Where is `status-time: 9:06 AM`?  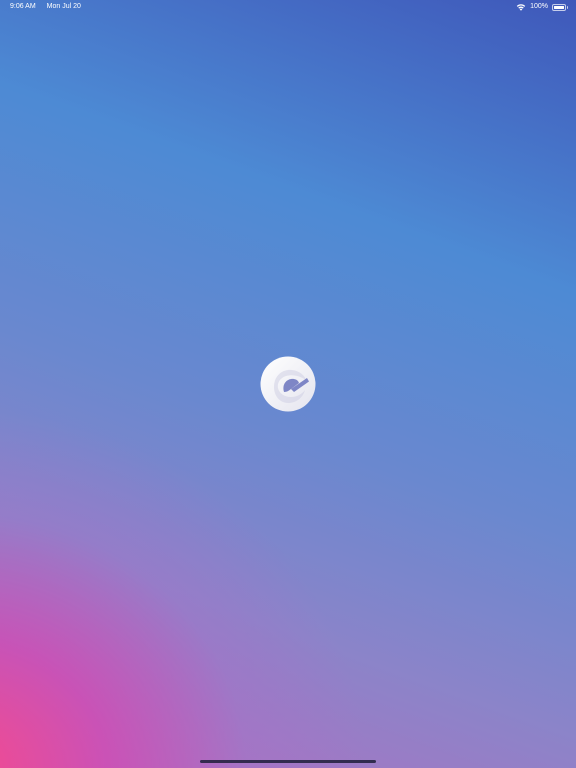 status-time: 9:06 AM is located at coordinates (23, 6).